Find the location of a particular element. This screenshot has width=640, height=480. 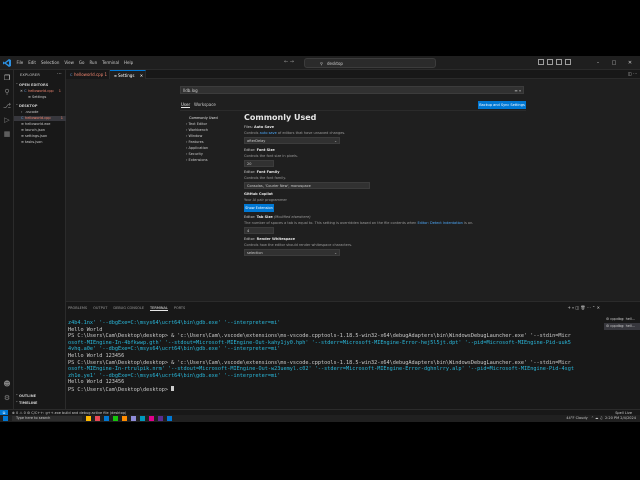

menu-item-go: Go is located at coordinates (81, 63).